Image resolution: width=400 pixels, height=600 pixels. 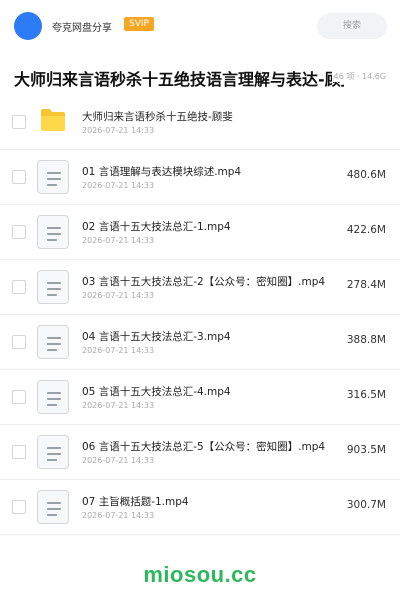 What do you see at coordinates (366, 285) in the screenshot?
I see `file-size: 278.4M` at bounding box center [366, 285].